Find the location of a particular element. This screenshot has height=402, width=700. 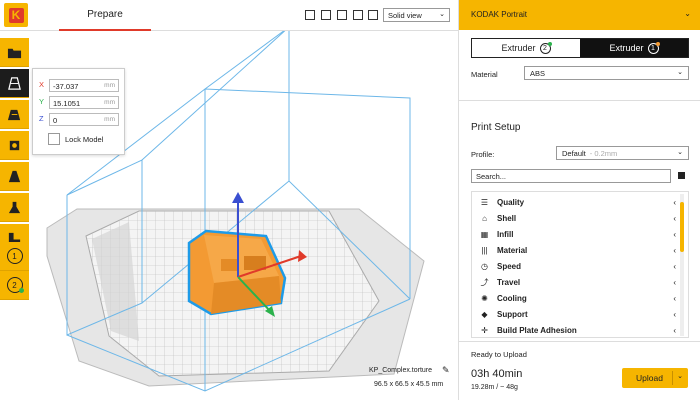

setting-support: ◆ Support ‹ is located at coordinates (580, 314).